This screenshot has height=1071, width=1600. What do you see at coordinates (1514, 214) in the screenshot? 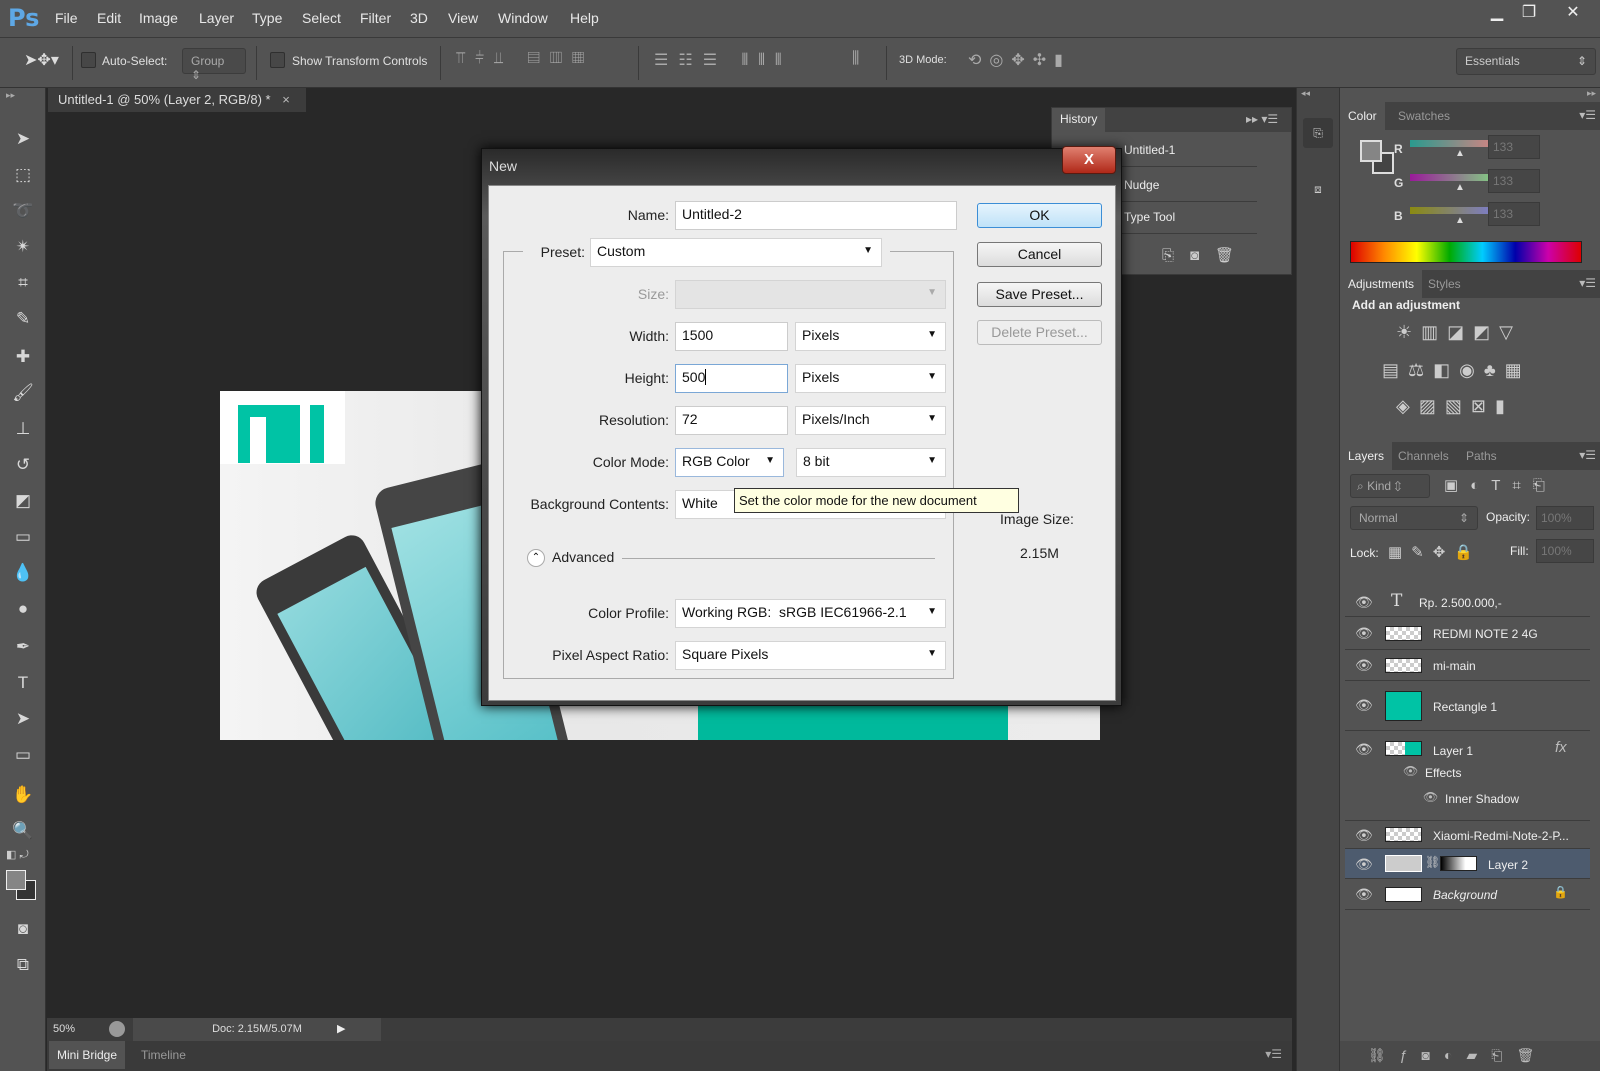
I see `b-value: 133` at bounding box center [1514, 214].